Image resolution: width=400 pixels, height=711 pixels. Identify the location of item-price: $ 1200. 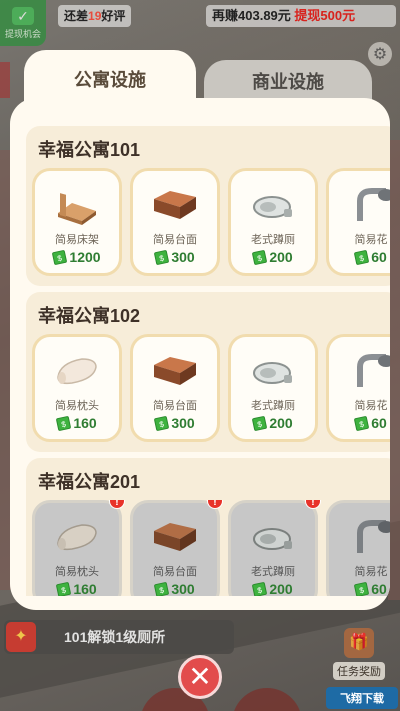
(77, 257).